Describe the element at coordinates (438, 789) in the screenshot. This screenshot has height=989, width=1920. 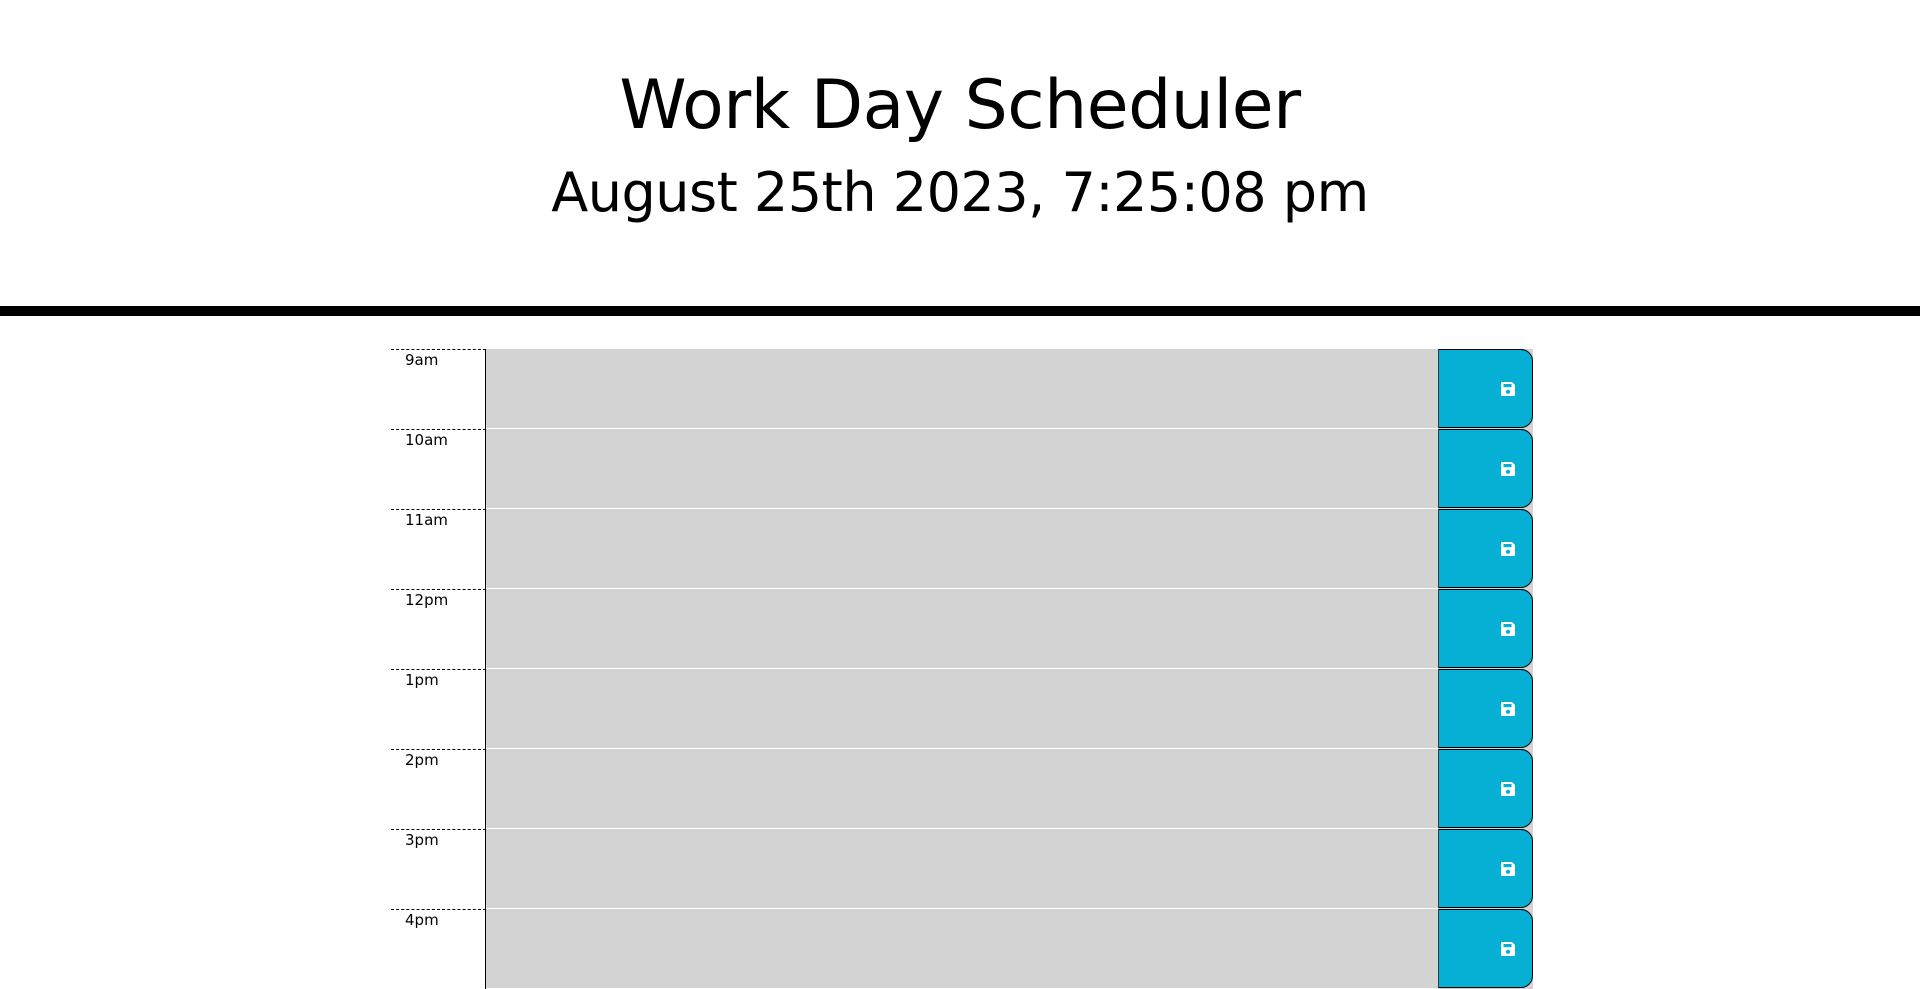
I see `hour-label: 2pm` at that location.